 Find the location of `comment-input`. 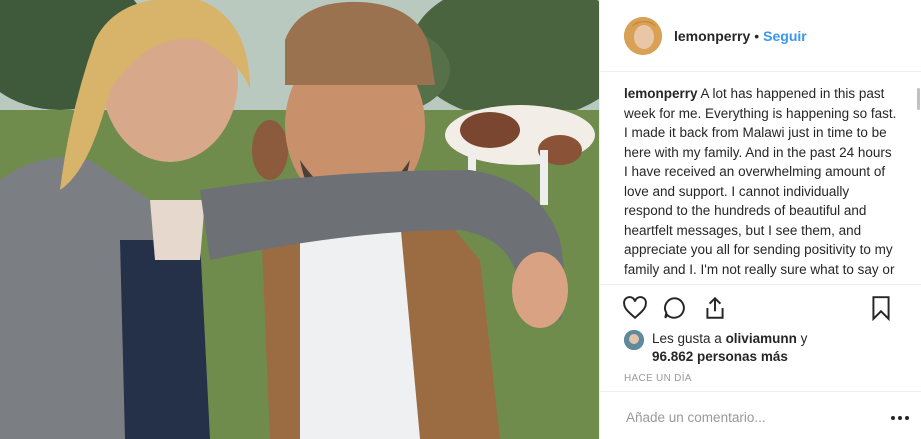

comment-input is located at coordinates (746, 417).